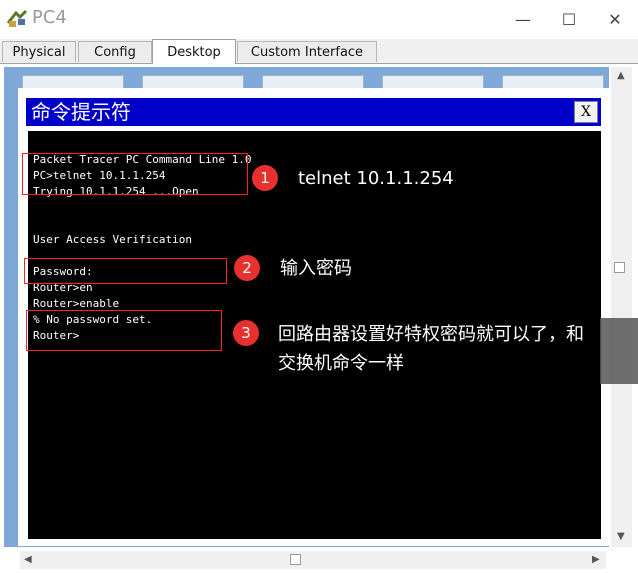 The width and height of the screenshot is (638, 573). I want to click on scroll-down-icon: ▼, so click(621, 536).